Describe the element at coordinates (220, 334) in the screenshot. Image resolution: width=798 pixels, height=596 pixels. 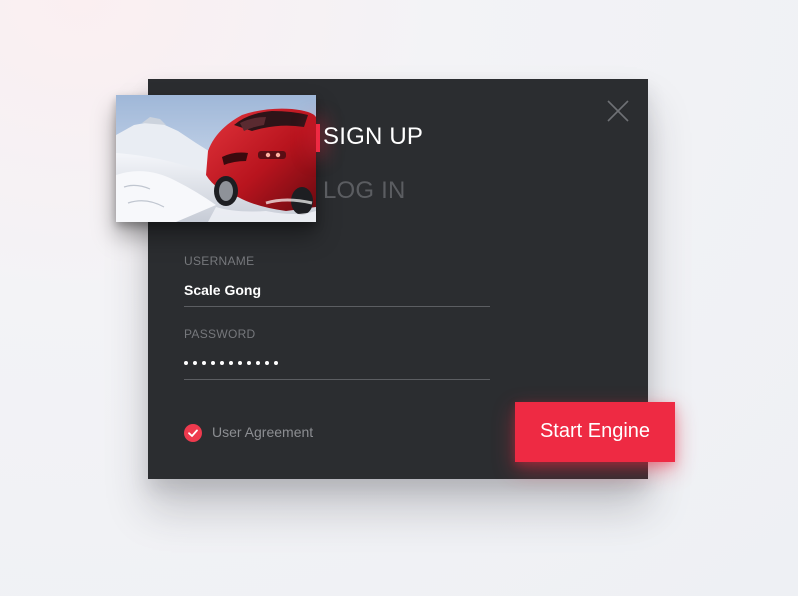
I see `password-label: PASSWORD` at that location.